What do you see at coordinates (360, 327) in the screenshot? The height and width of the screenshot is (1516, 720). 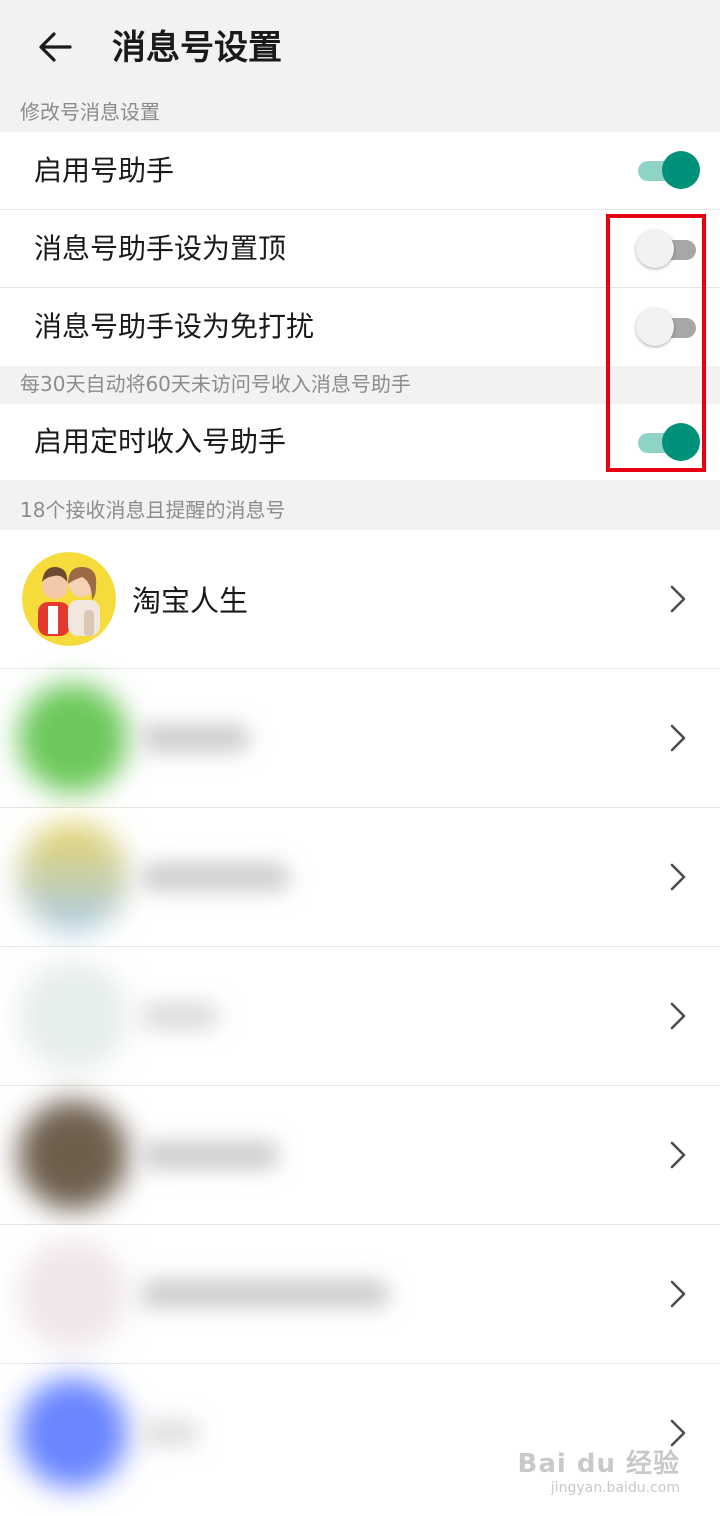 I see `setting-row-mute-helper: 消息号助手设为免打扰` at bounding box center [360, 327].